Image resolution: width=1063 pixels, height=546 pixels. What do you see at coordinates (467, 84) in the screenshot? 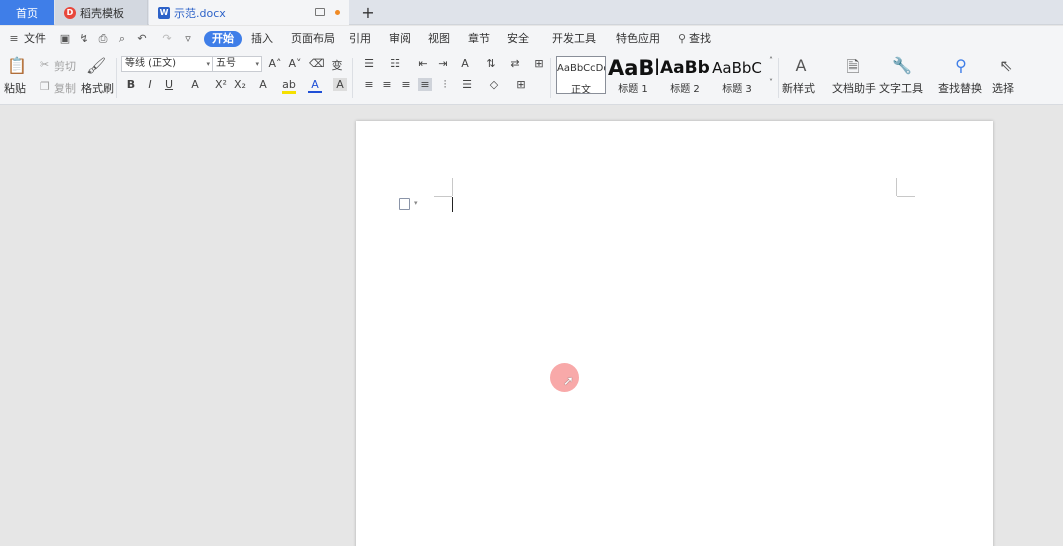
I see `line-spacing-icon: ☰` at bounding box center [467, 84].